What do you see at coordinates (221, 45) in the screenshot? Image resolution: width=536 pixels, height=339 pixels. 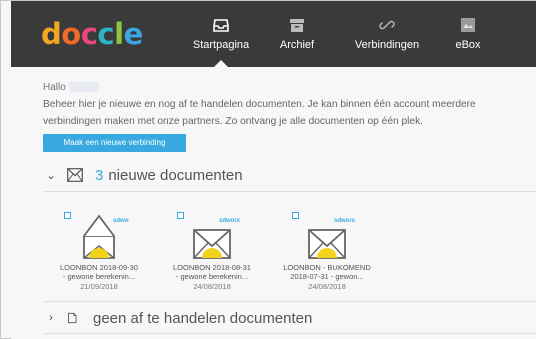 I see `nav-label: Startpagina` at bounding box center [221, 45].